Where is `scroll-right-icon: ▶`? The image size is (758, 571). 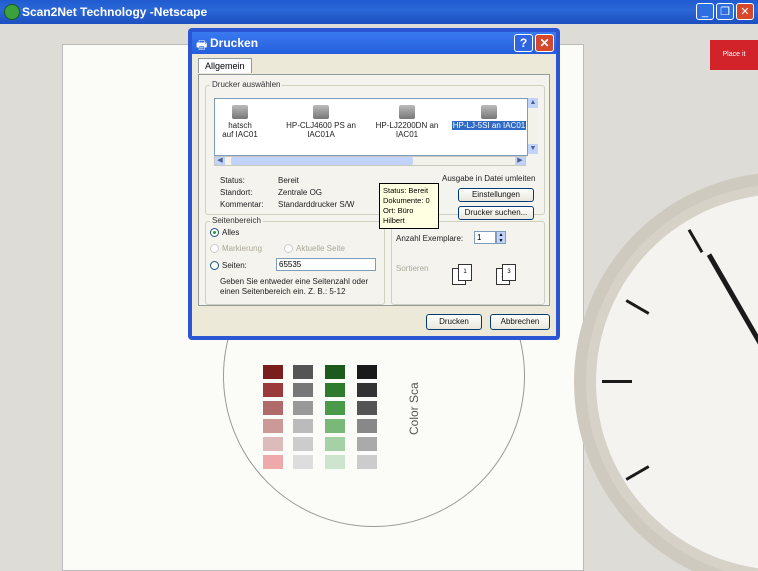
scroll-right-icon: ▶ is located at coordinates (520, 161).